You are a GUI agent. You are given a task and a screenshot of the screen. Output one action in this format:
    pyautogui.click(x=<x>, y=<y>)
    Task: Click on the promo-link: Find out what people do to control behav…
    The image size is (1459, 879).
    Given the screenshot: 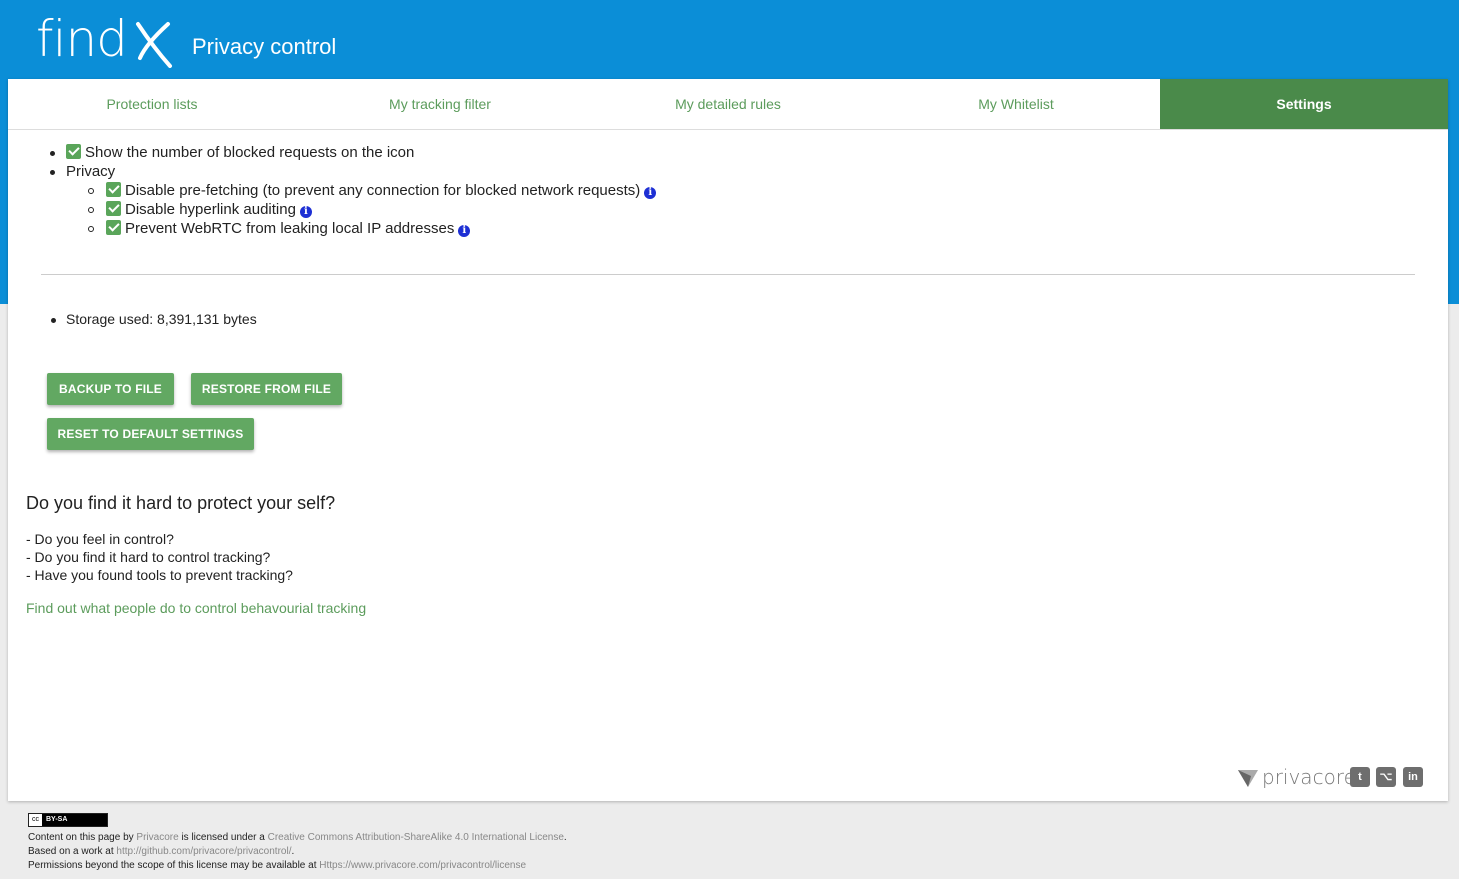 What is the action you would take?
    pyautogui.click(x=196, y=608)
    